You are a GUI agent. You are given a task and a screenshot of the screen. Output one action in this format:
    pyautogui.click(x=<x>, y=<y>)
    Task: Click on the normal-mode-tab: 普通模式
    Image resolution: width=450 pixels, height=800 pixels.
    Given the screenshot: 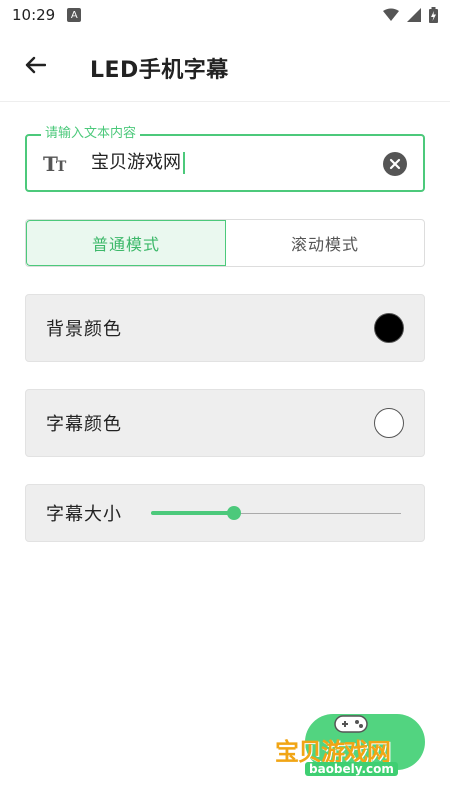 What is the action you would take?
    pyautogui.click(x=126, y=243)
    